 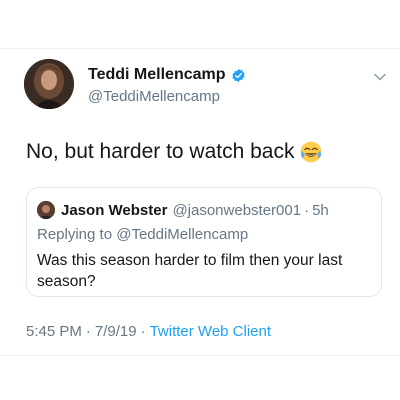 What do you see at coordinates (380, 77) in the screenshot?
I see `chevron-down-icon` at bounding box center [380, 77].